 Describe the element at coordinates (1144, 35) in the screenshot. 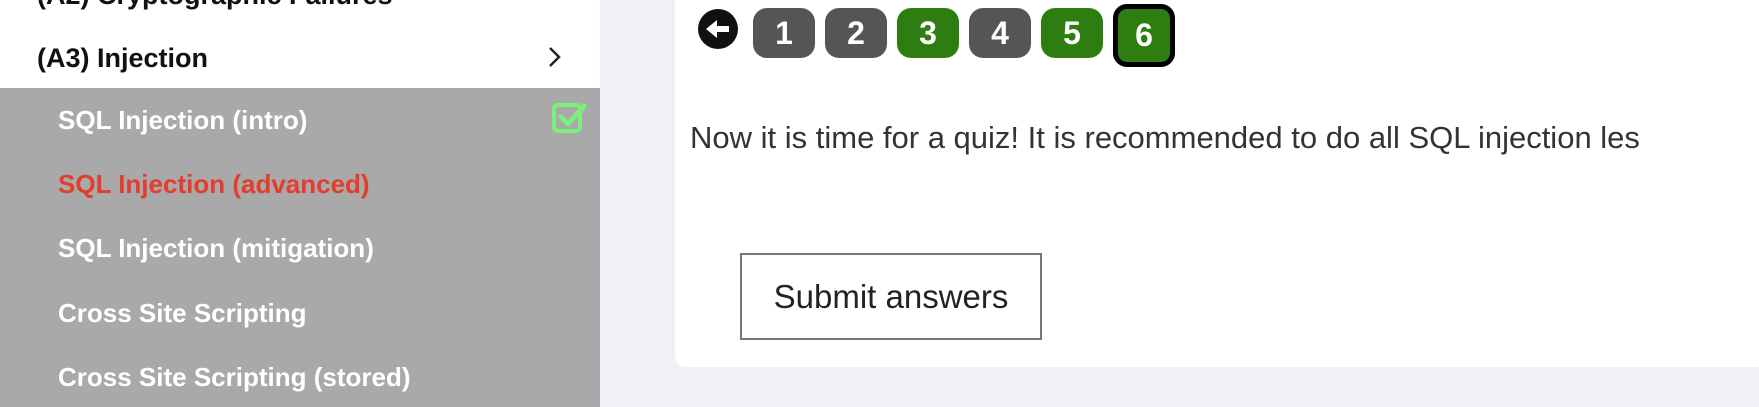

I see `page-button-6: 6` at that location.